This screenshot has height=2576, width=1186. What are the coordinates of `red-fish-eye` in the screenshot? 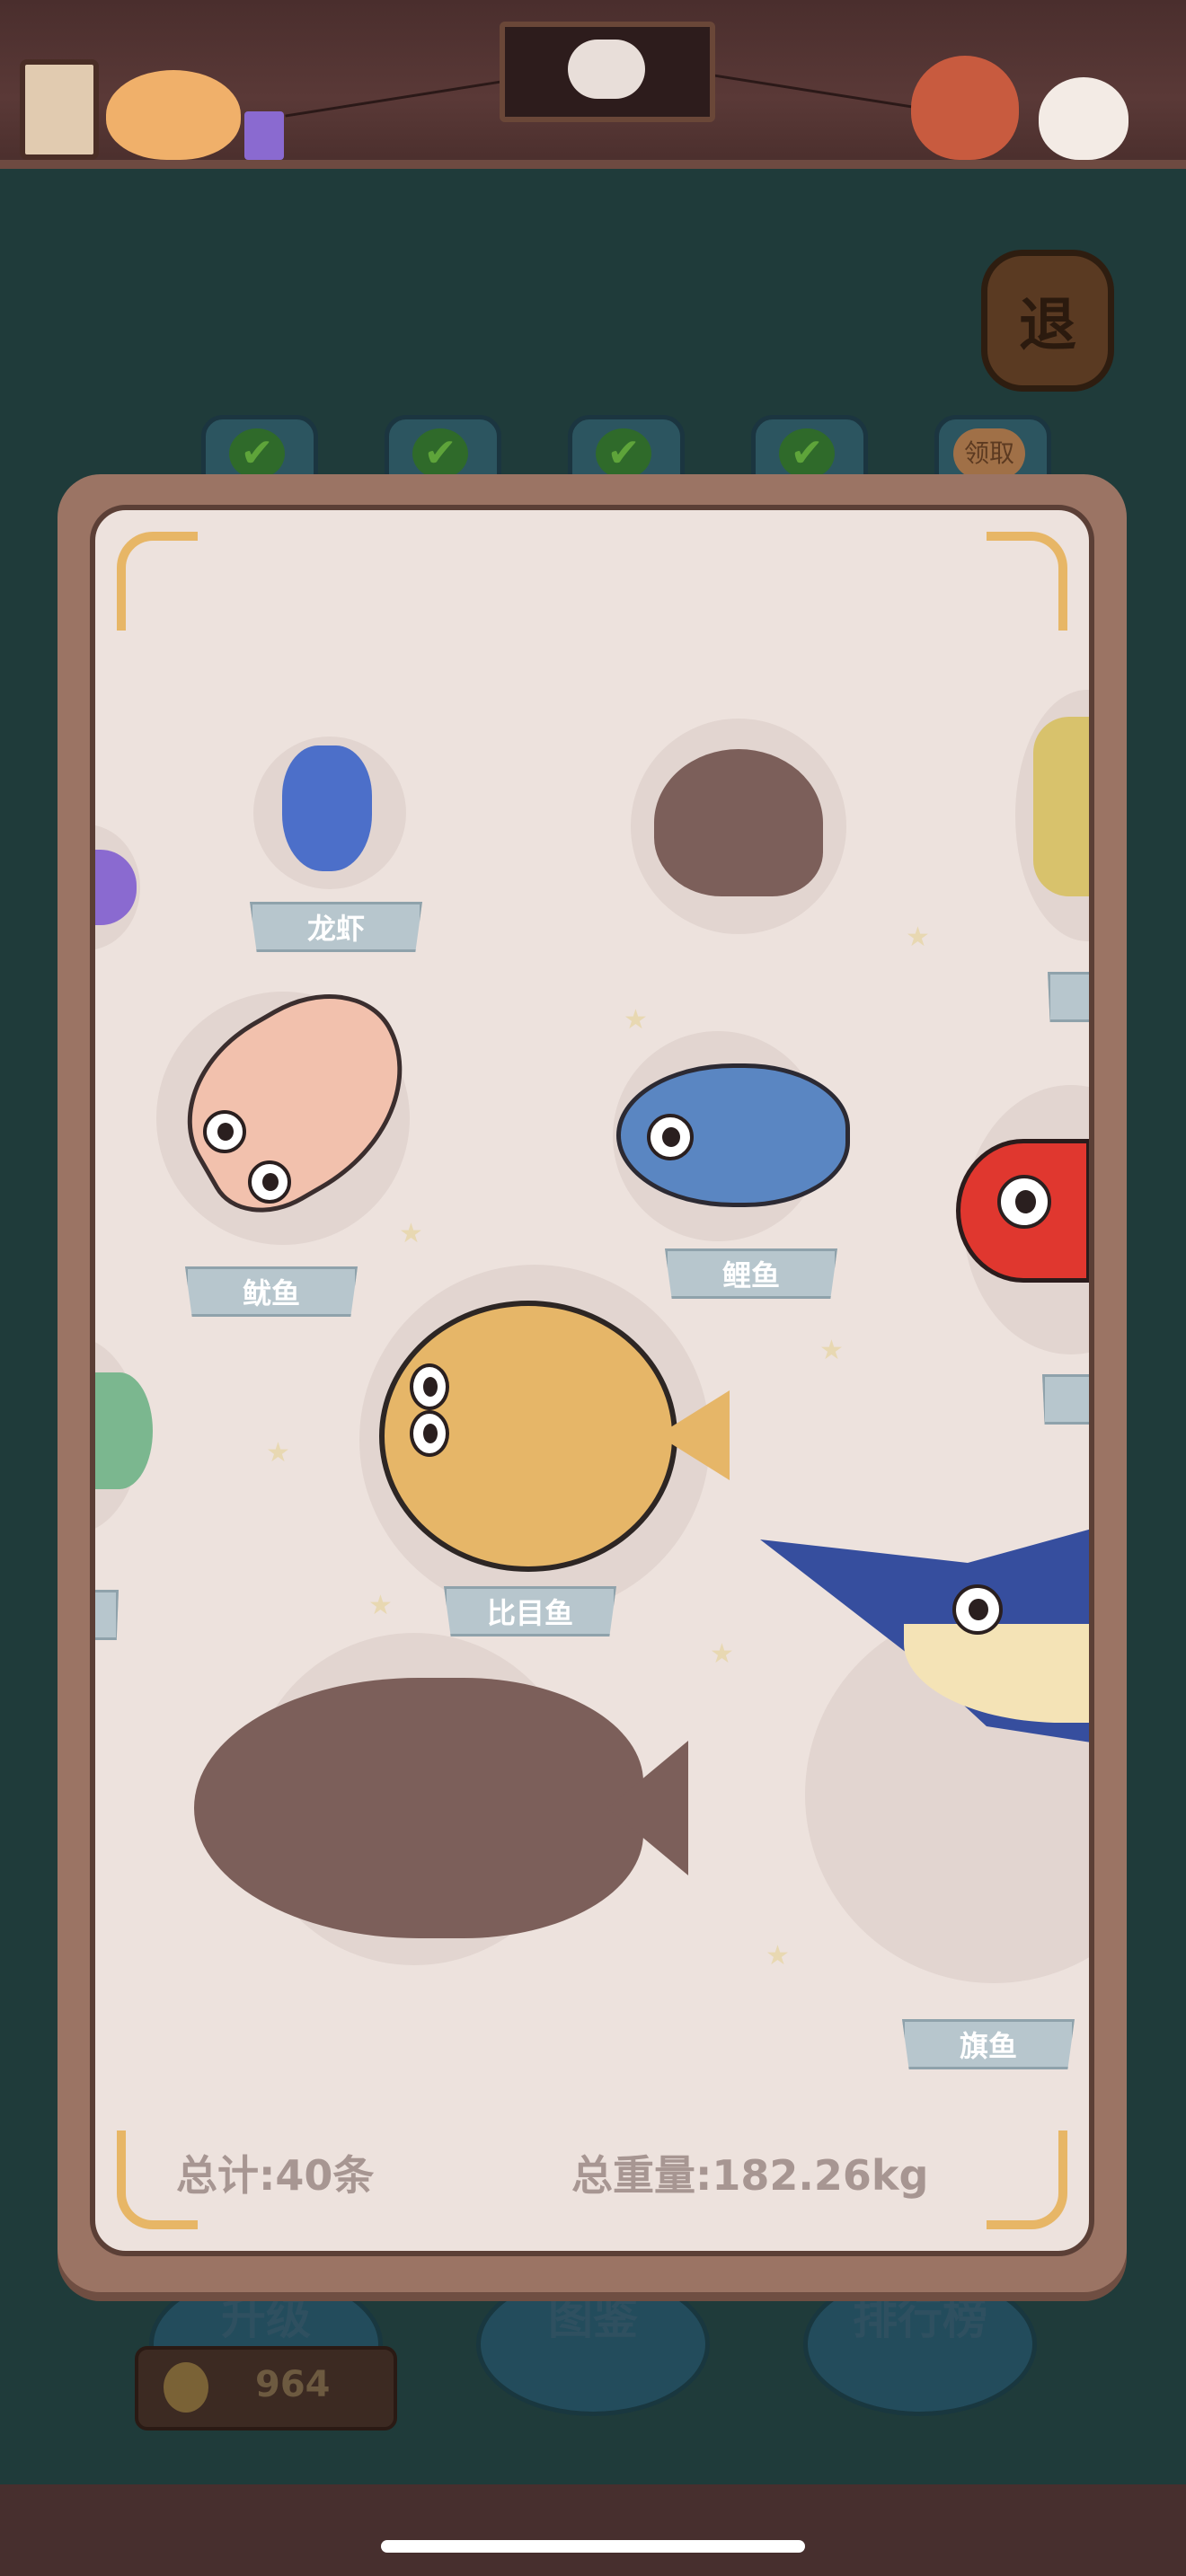 It's located at (1024, 1202).